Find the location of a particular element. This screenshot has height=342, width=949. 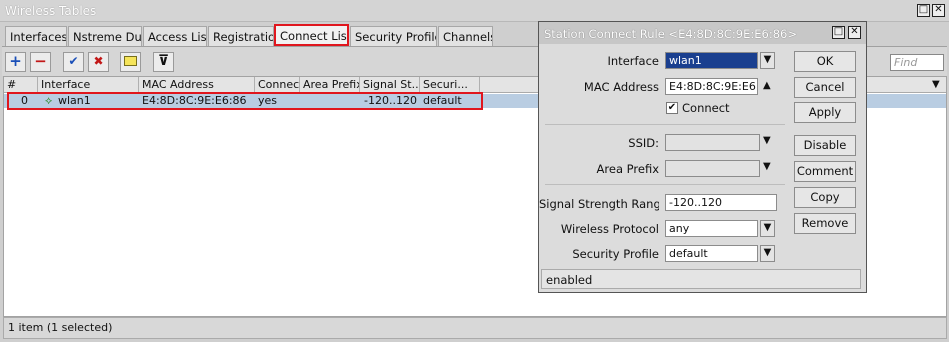

interface-dropdown: ▼ is located at coordinates (767, 60).